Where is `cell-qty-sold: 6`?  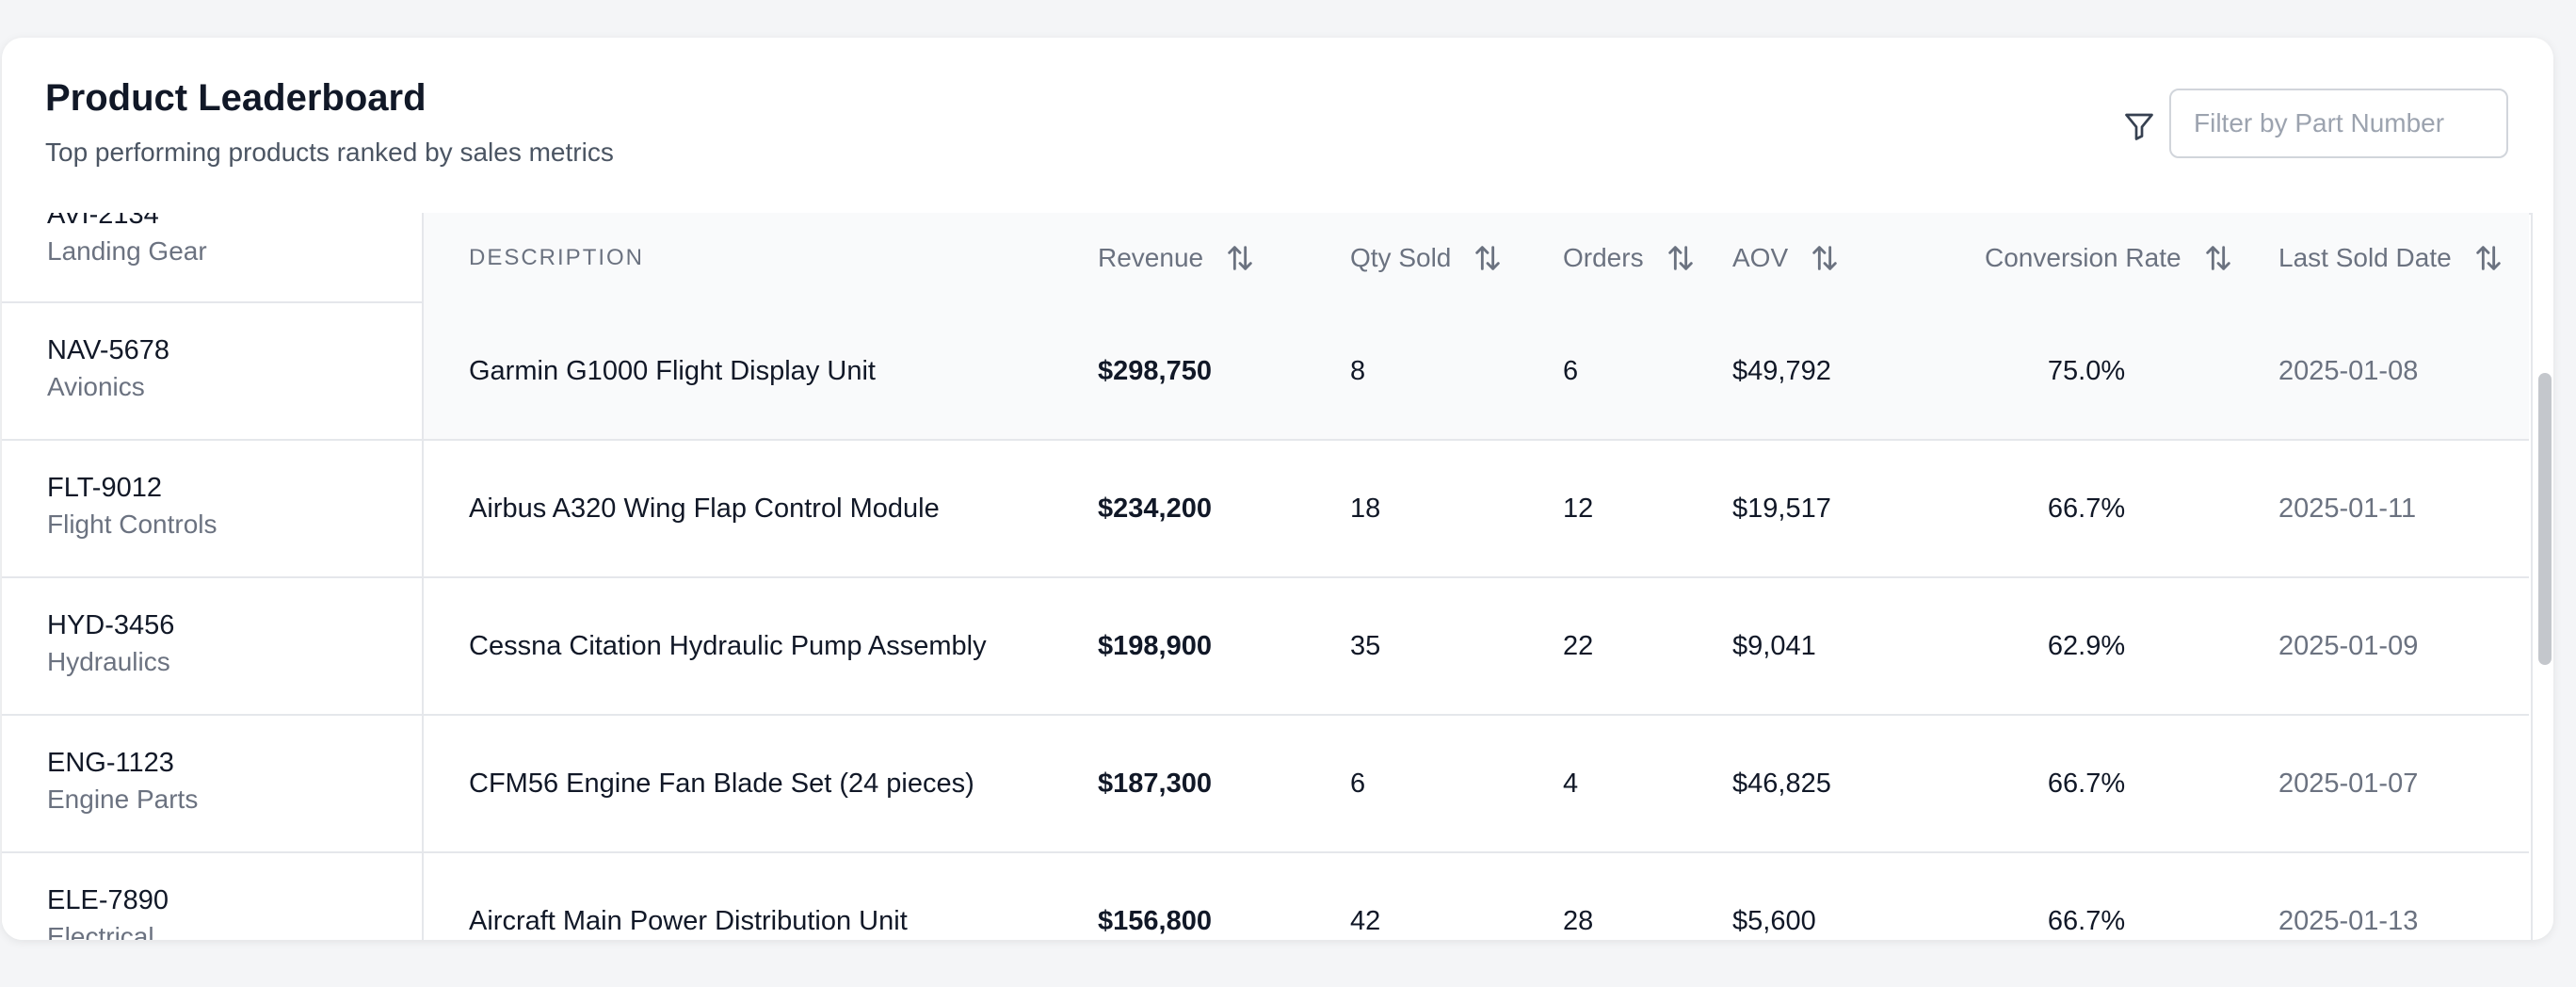
cell-qty-sold: 6 is located at coordinates (1358, 784).